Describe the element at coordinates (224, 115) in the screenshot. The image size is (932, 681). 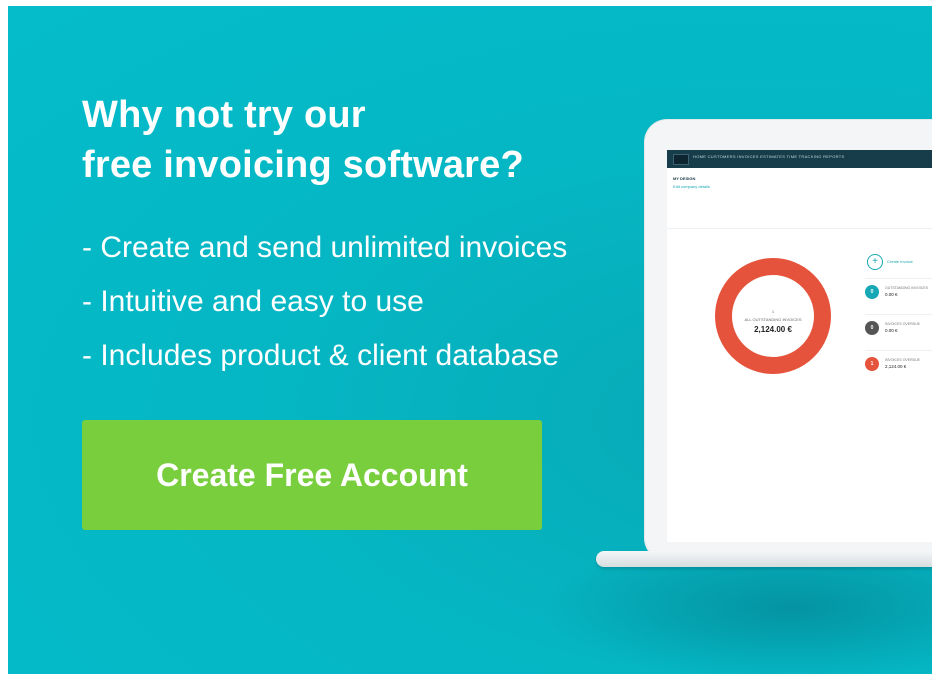
I see `headline-line-1: Why not try our` at that location.